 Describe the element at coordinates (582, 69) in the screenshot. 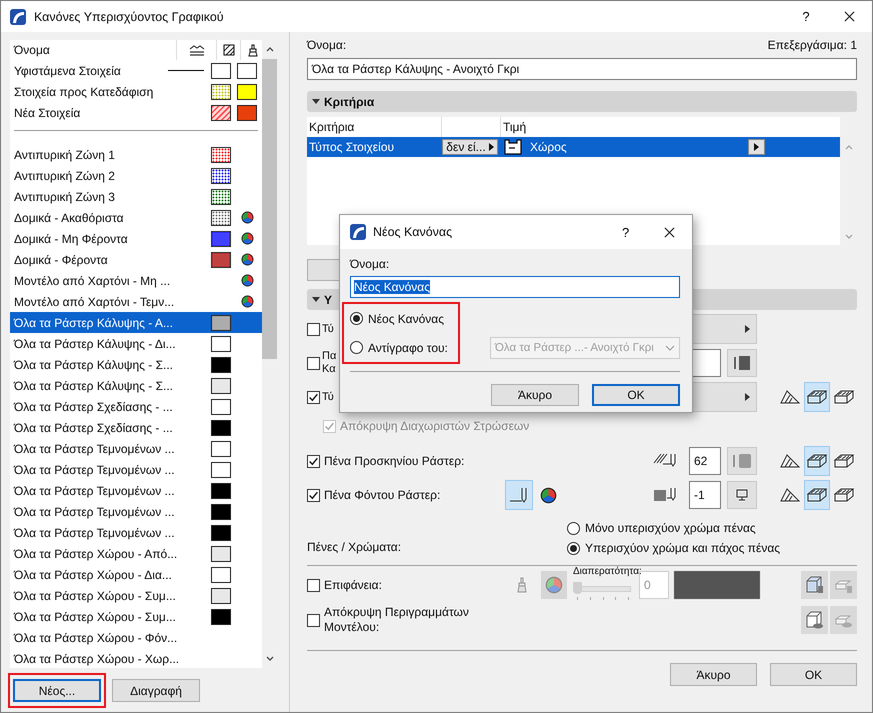

I see `name-field: Όλα τα Ράστερ Κάλυψης - Ανοιχτό Γκρι` at that location.